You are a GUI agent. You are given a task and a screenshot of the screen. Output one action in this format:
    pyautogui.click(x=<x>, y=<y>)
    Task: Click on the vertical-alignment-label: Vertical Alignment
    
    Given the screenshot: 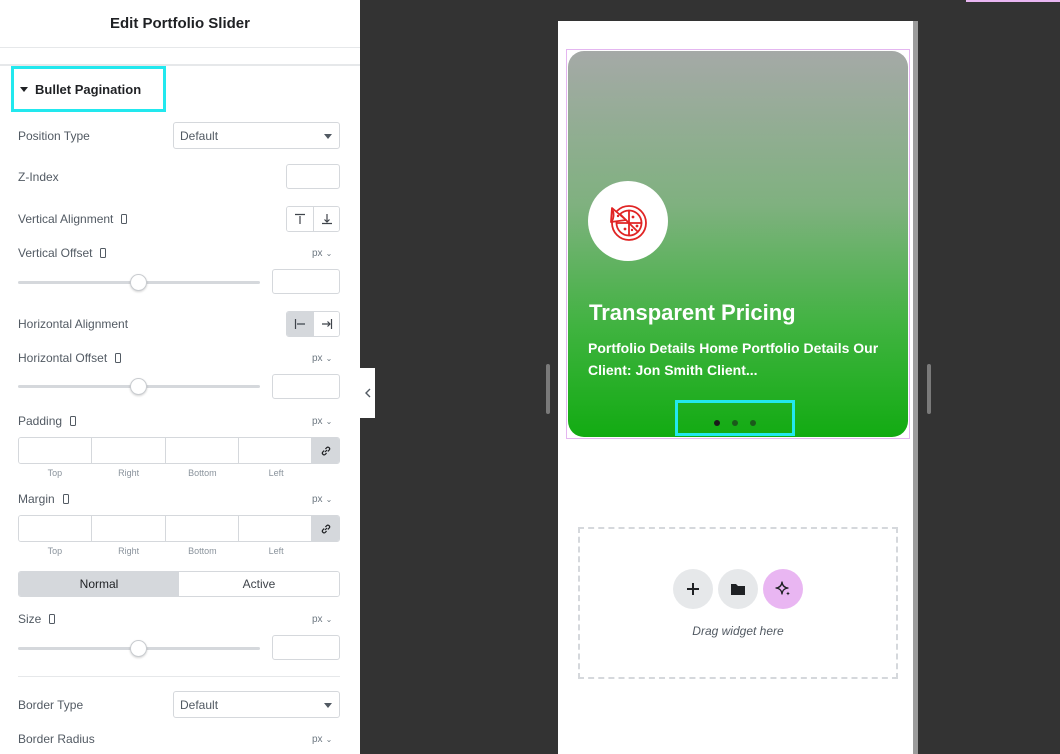 What is the action you would take?
    pyautogui.click(x=73, y=219)
    